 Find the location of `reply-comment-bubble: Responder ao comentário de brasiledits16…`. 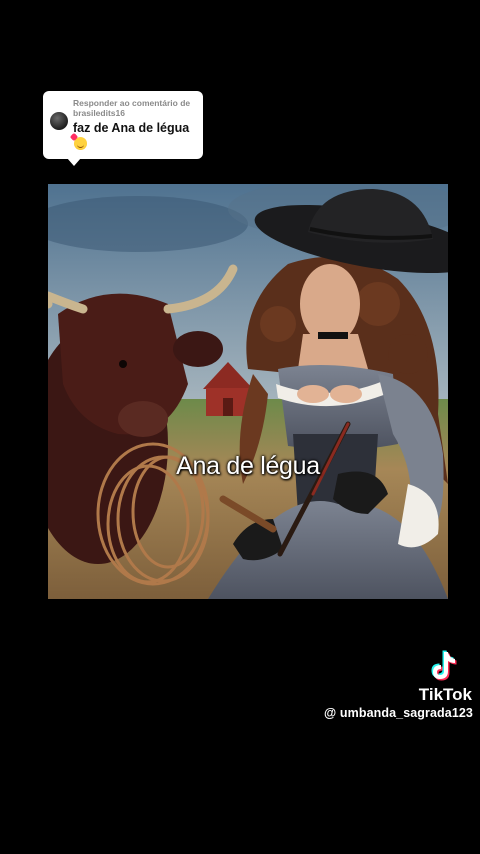

reply-comment-bubble: Responder ao comentário de brasiledits16… is located at coordinates (123, 128).